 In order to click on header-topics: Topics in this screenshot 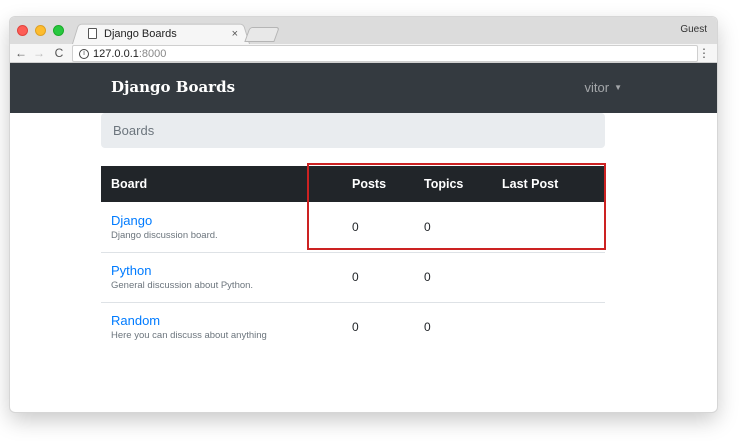, I will do `click(463, 184)`.